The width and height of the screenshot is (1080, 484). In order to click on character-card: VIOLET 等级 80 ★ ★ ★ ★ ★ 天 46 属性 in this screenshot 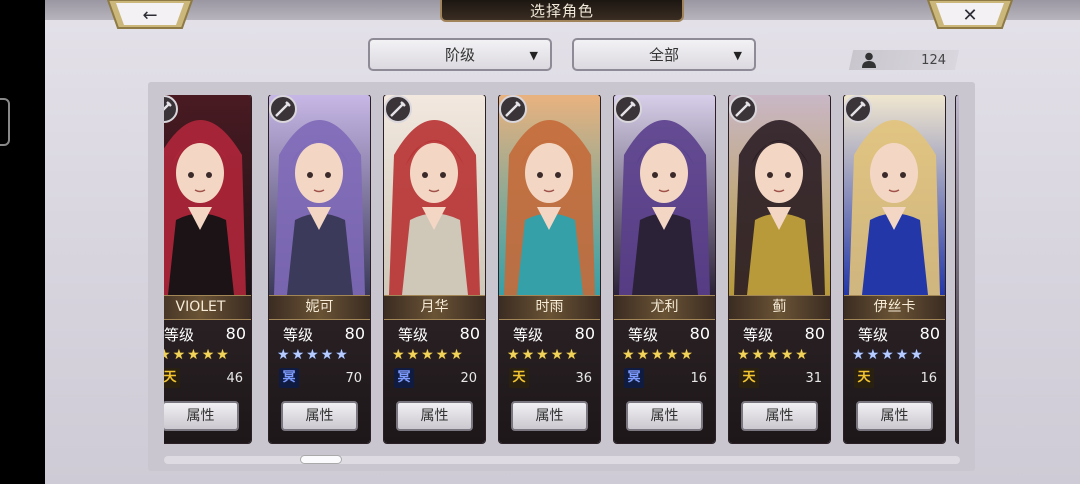, I will do `click(207, 269)`.